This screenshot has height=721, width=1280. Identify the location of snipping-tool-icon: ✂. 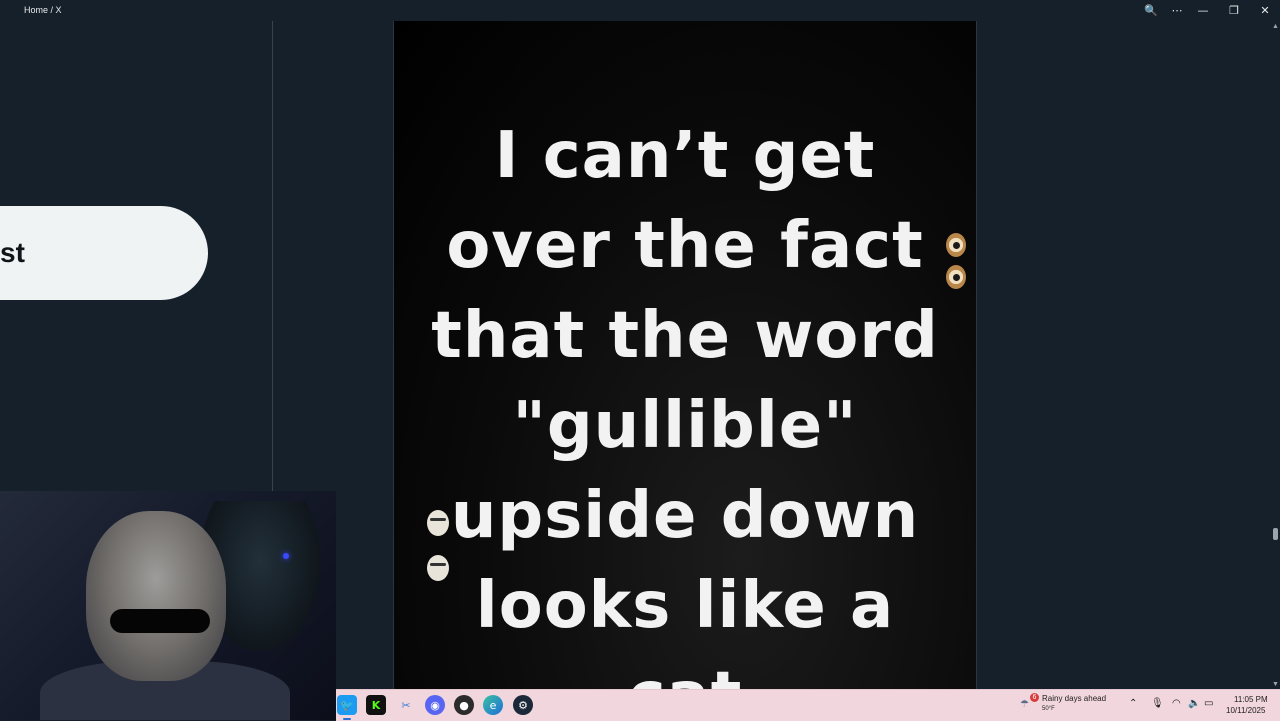
(406, 705).